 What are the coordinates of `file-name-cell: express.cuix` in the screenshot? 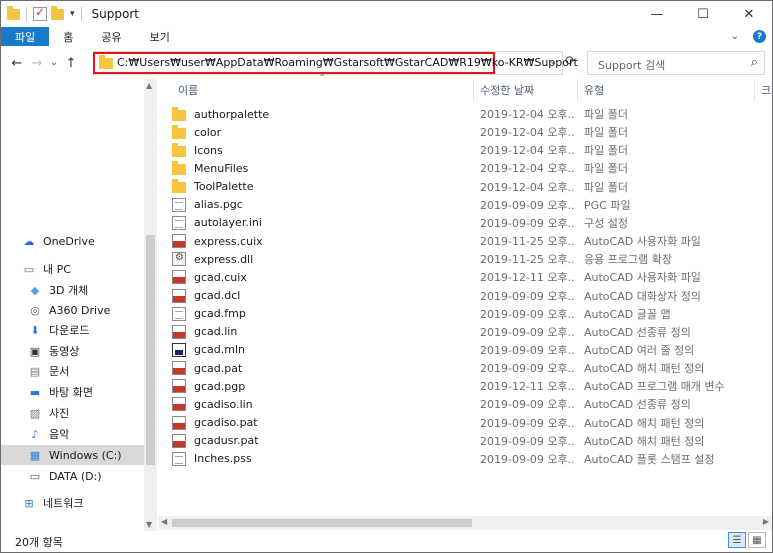 It's located at (322, 241).